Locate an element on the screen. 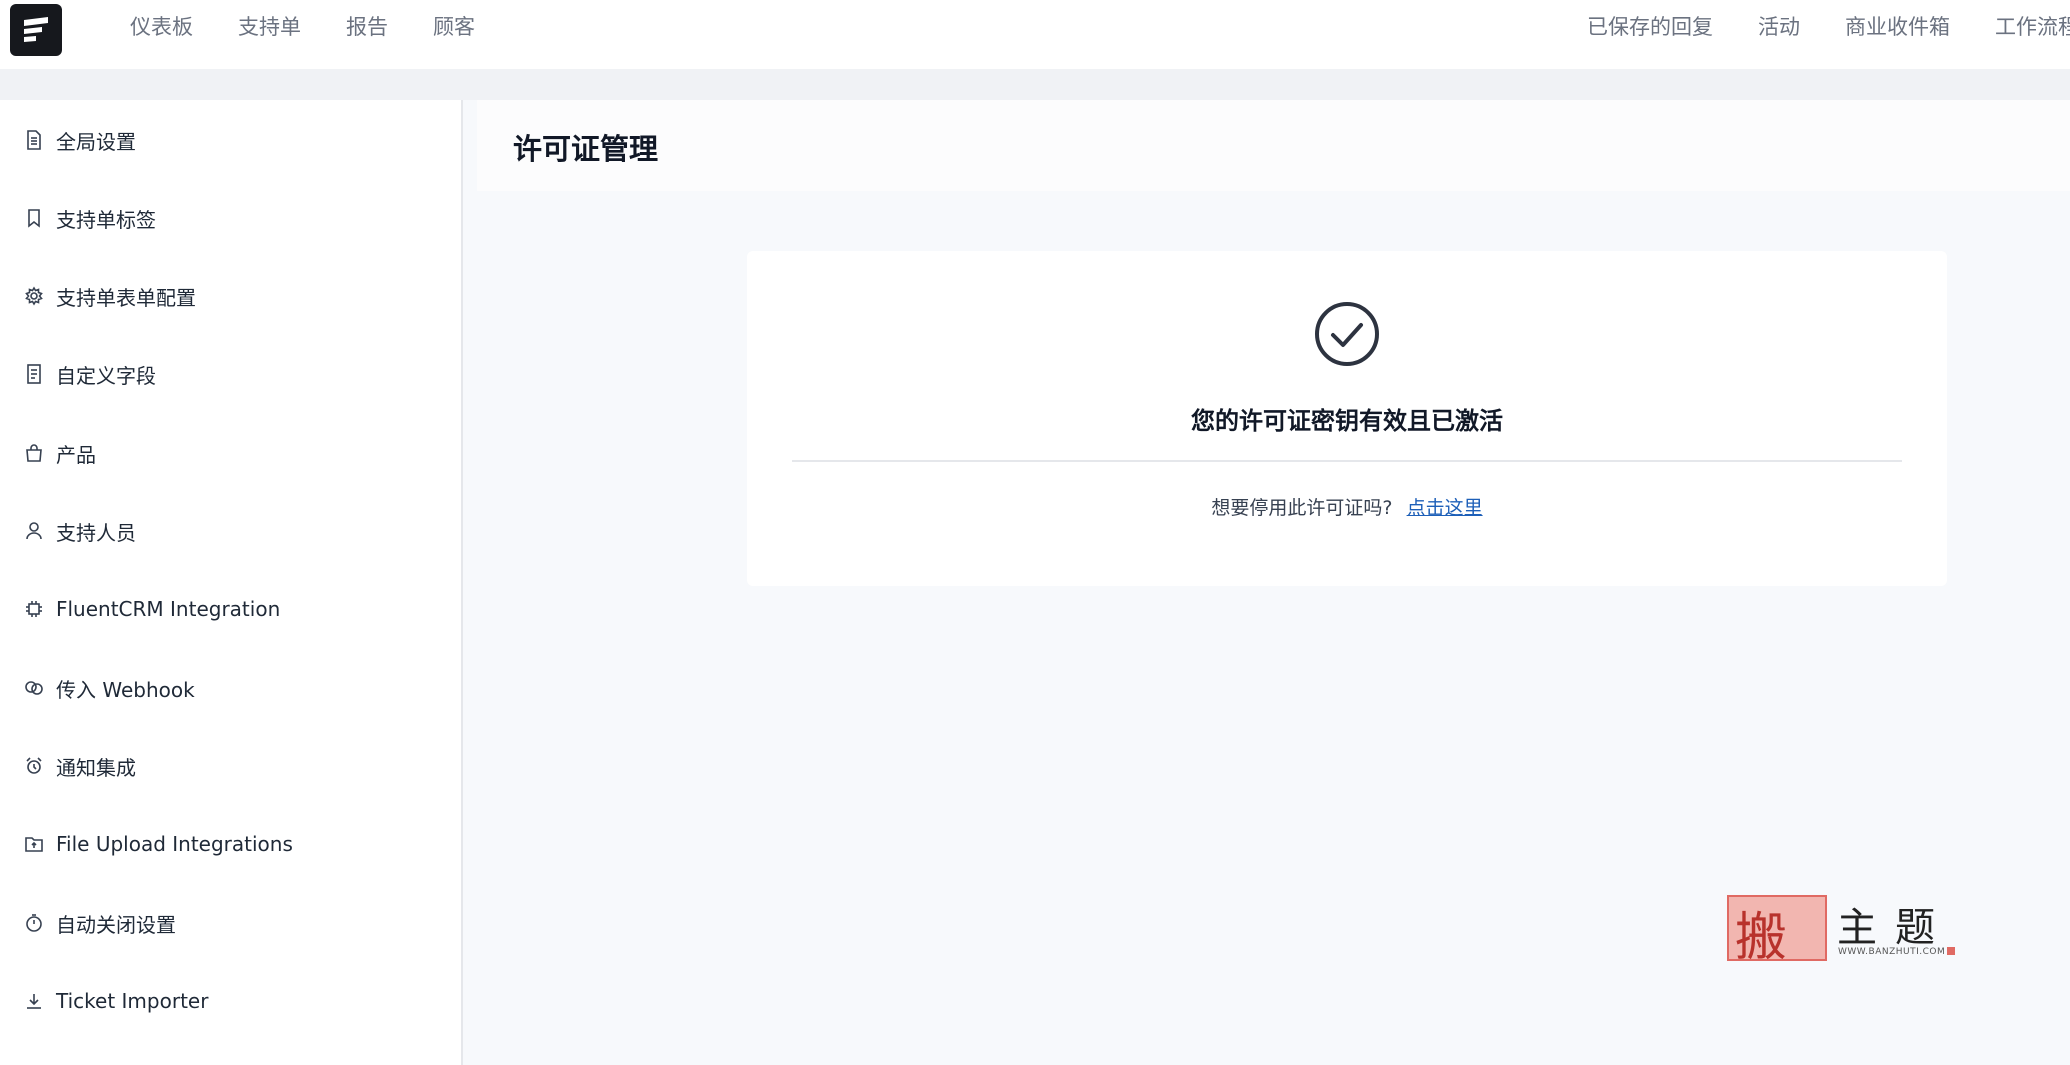 The height and width of the screenshot is (1065, 2070). sidebar-item-label: FluentCRM Integration is located at coordinates (168, 609).